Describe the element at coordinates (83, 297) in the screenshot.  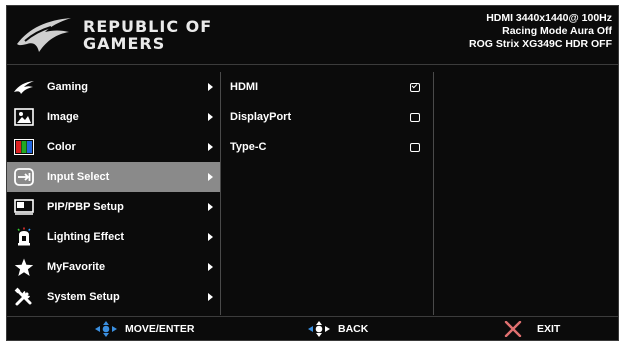
I see `menu-item-label: System Setup` at that location.